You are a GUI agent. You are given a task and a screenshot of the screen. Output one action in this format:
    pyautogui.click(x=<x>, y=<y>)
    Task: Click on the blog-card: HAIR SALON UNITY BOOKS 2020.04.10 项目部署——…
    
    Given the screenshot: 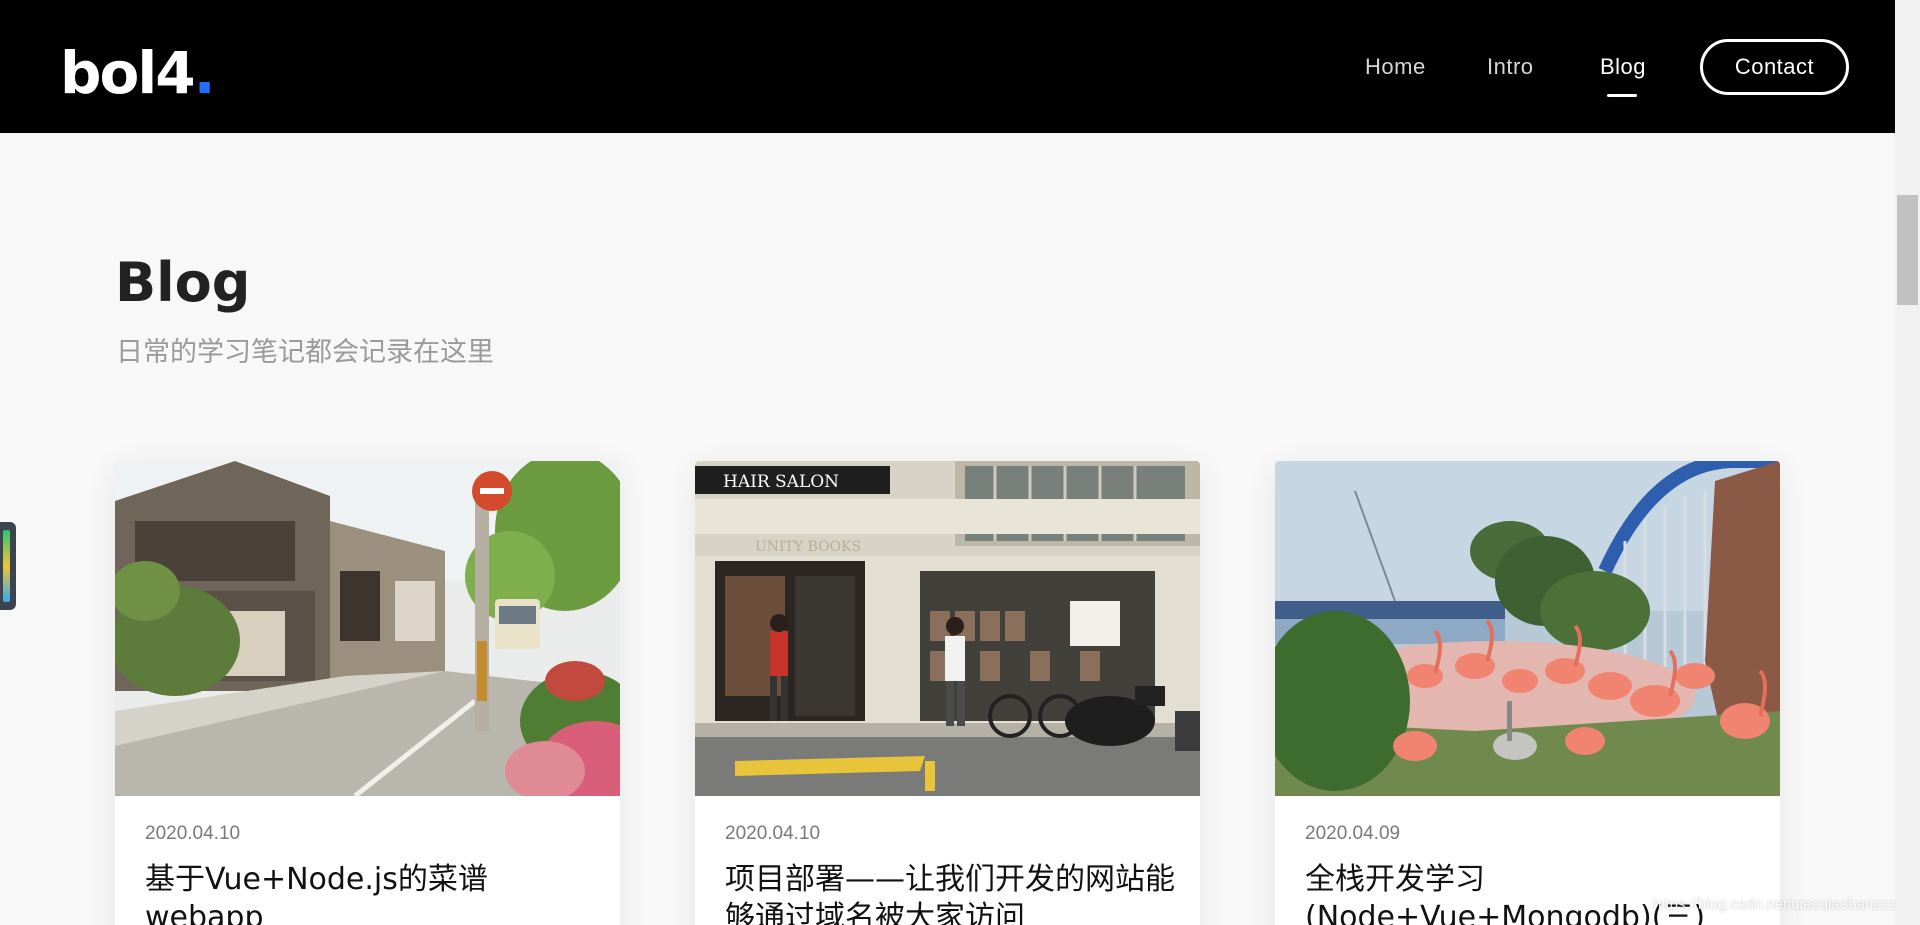 What is the action you would take?
    pyautogui.click(x=947, y=693)
    